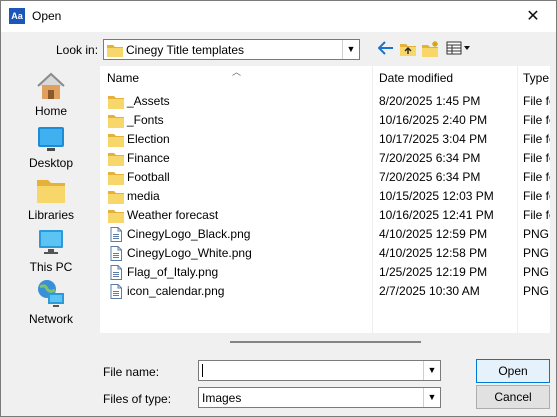 The width and height of the screenshot is (557, 417). What do you see at coordinates (430, 101) in the screenshot?
I see `file-date-modified: 8/20/2025 1:45 PM` at bounding box center [430, 101].